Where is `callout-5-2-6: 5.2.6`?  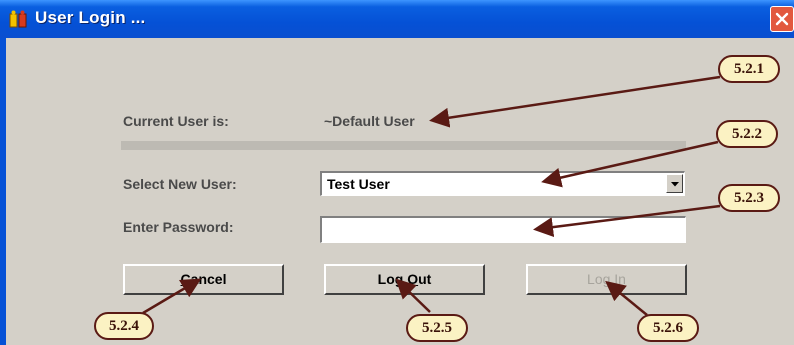
callout-5-2-6: 5.2.6 is located at coordinates (668, 328).